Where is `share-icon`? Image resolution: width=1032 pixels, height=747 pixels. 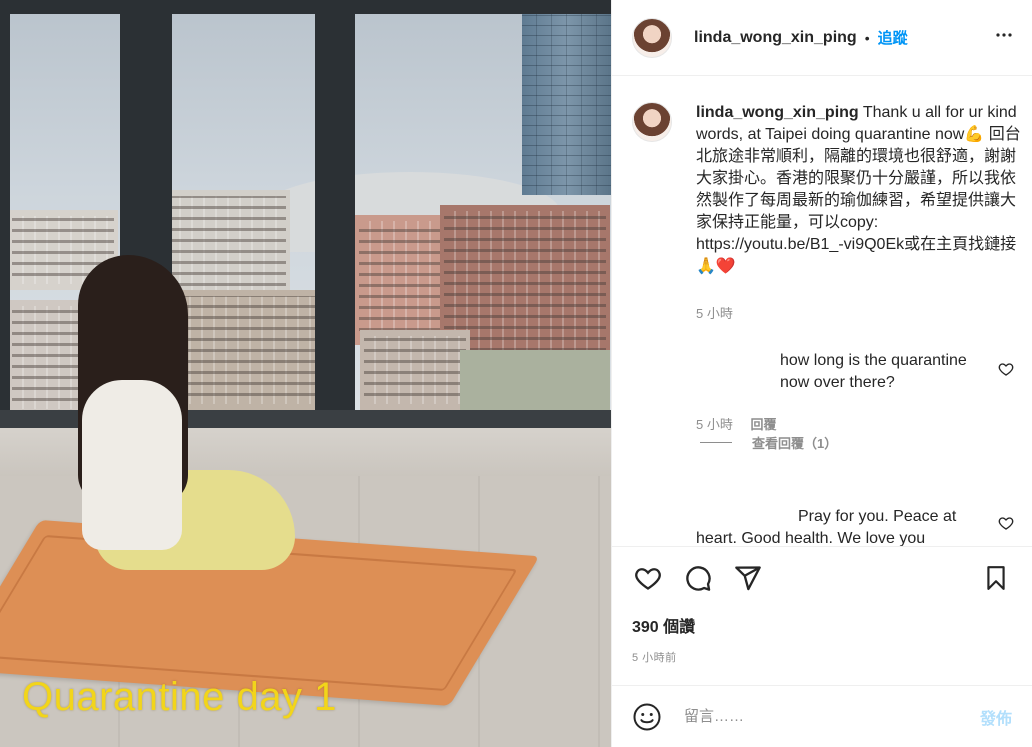 share-icon is located at coordinates (748, 578).